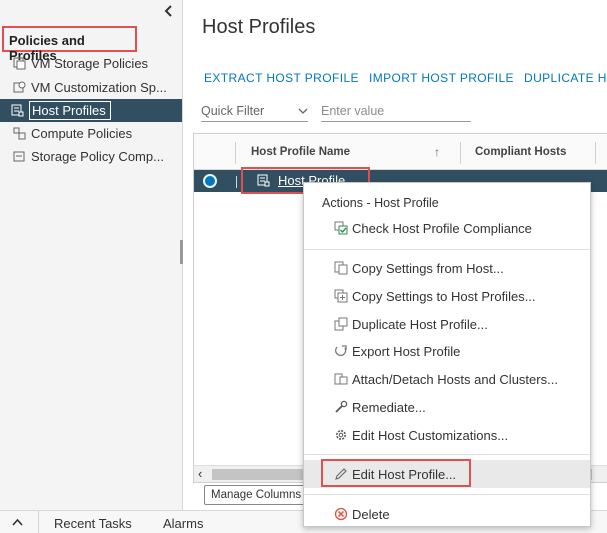 The height and width of the screenshot is (533, 607). Describe the element at coordinates (300, 152) in the screenshot. I see `column-header-host-profile-name: Host Profile Name` at that location.